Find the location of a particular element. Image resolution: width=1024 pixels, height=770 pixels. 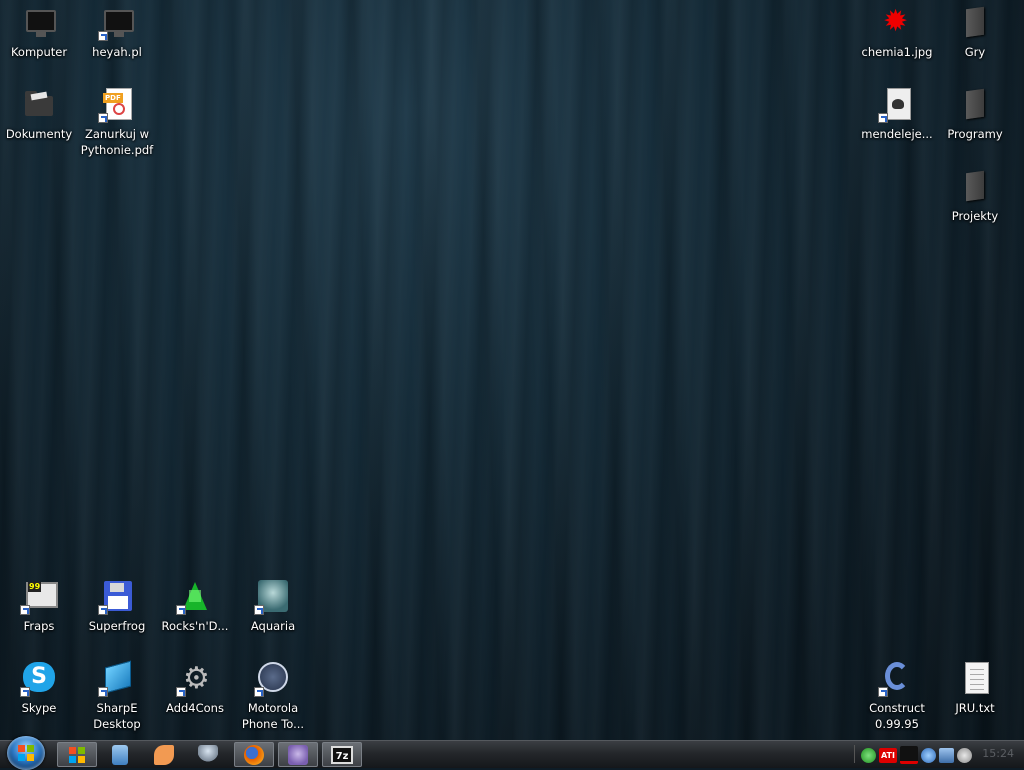

taskbar-button-7zip: 7z is located at coordinates (342, 754).